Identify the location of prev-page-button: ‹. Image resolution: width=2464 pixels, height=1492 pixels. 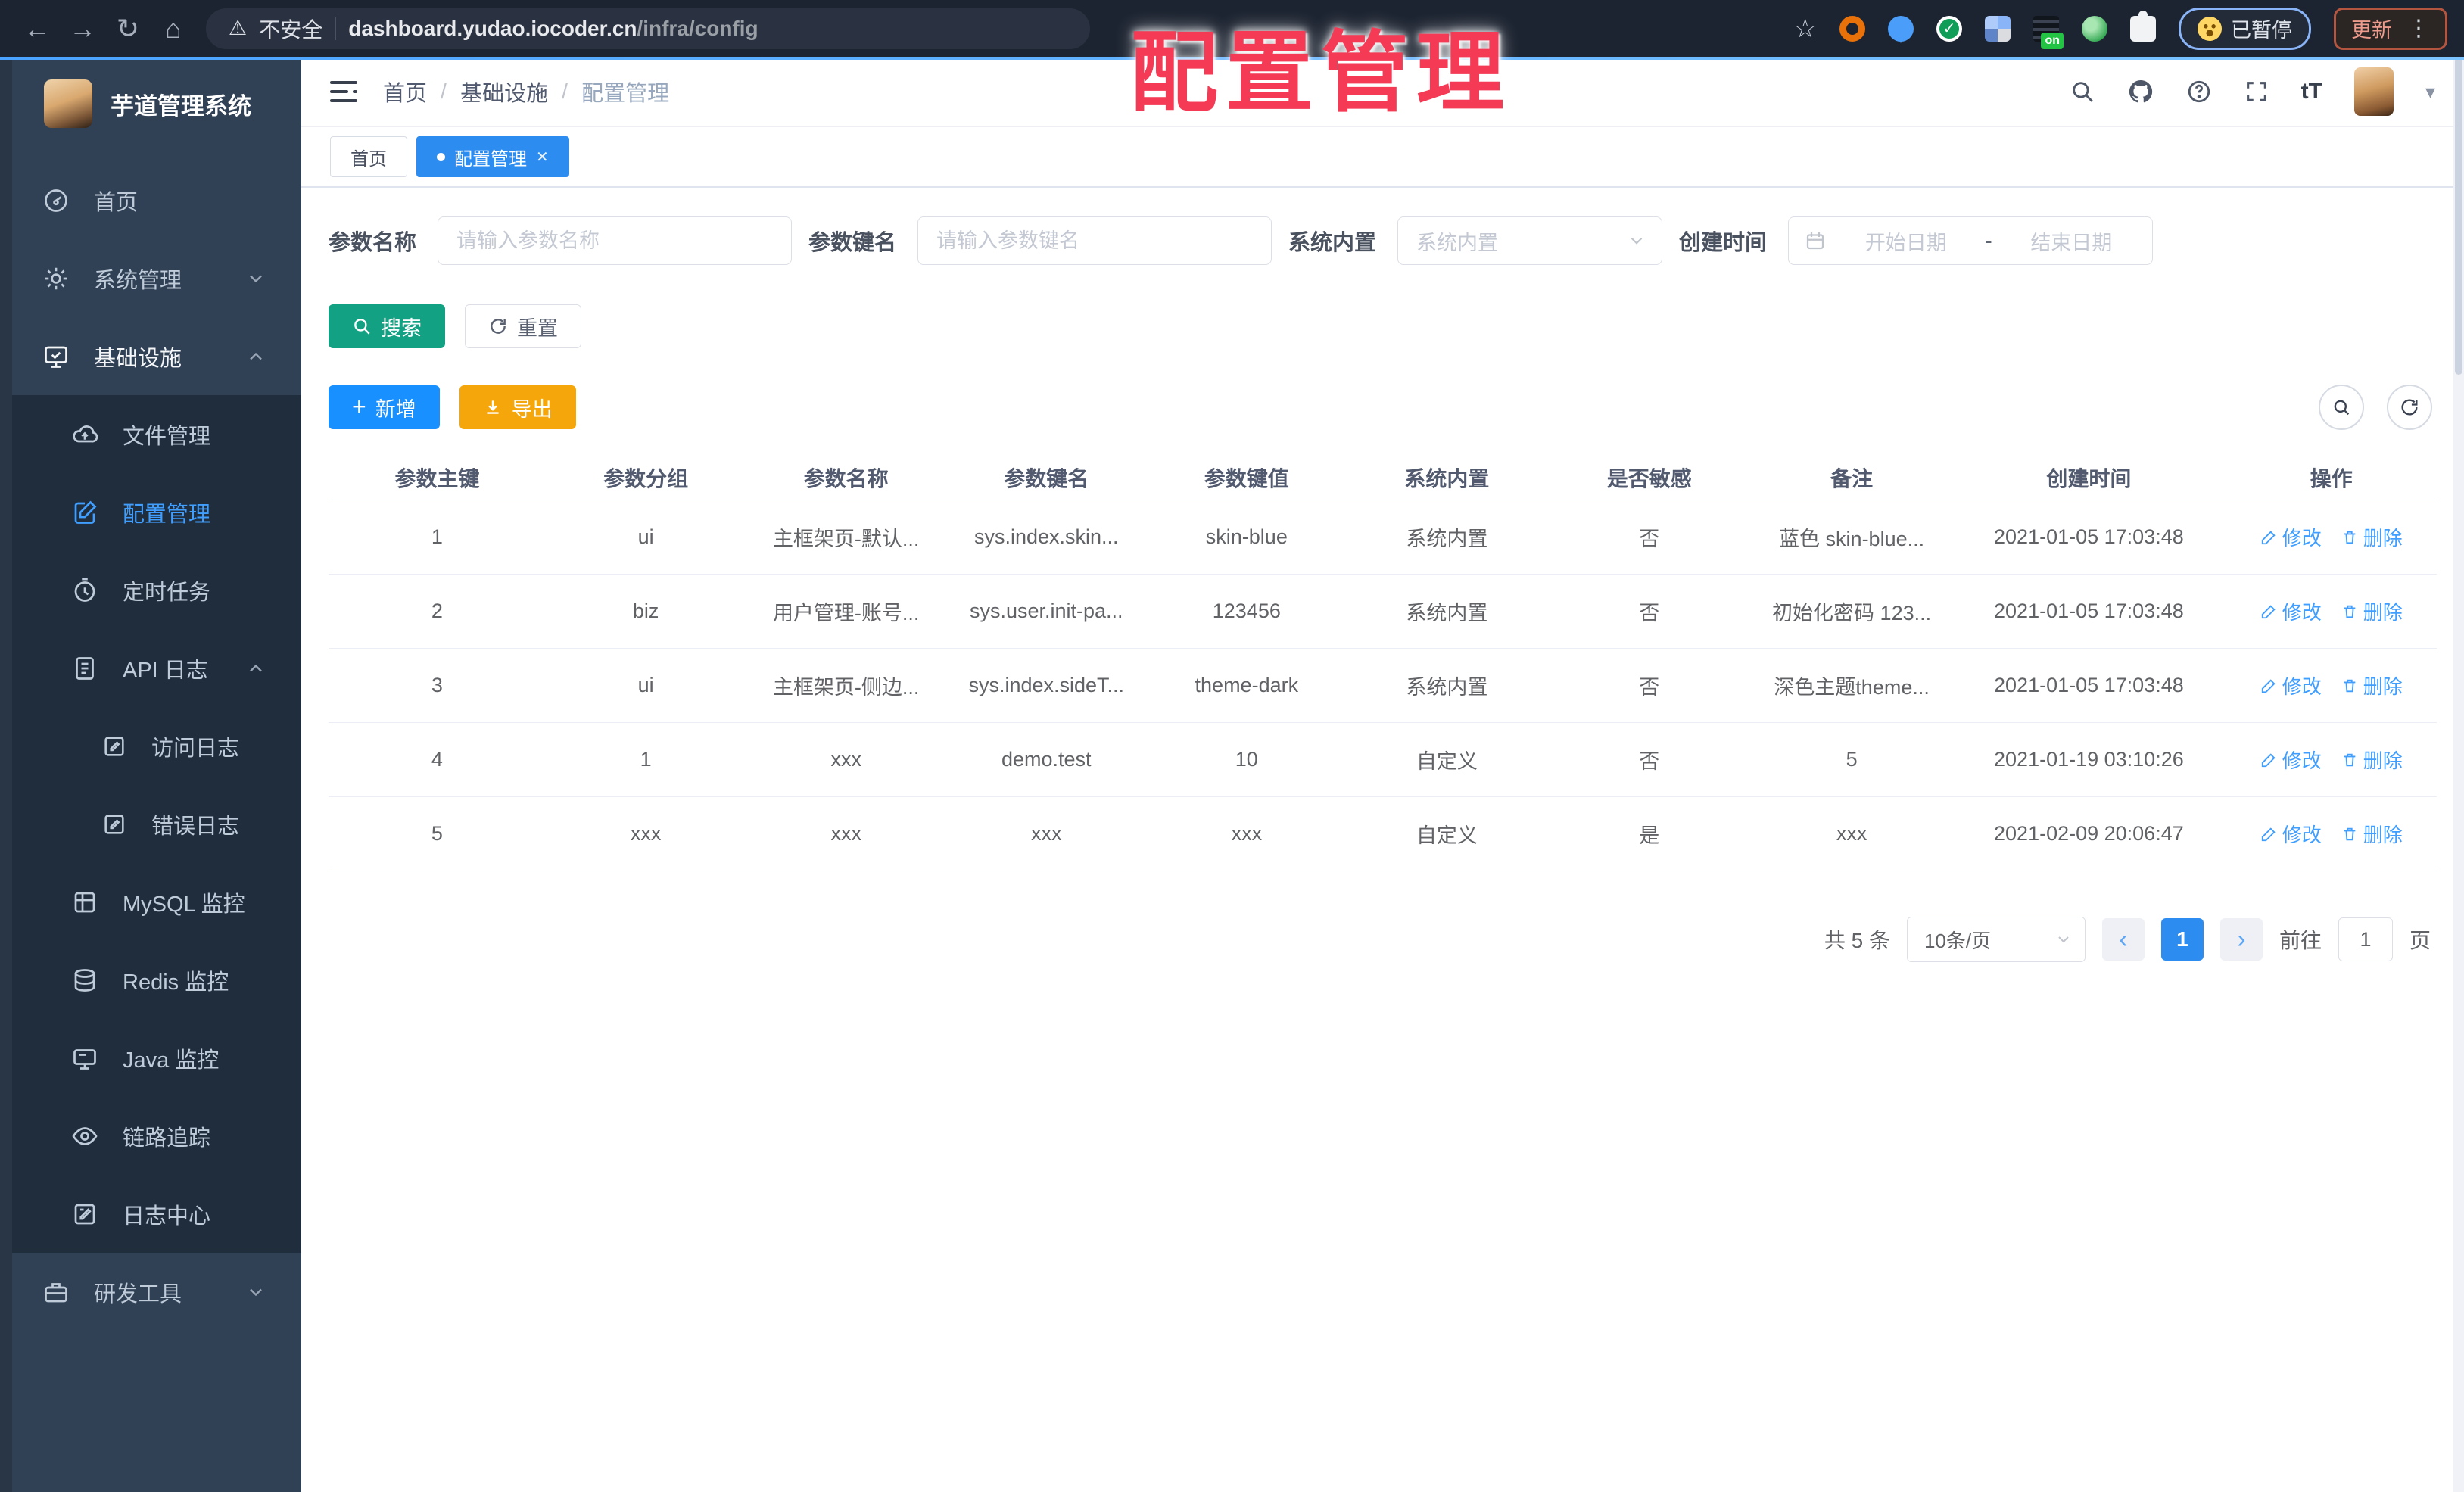
(2123, 939).